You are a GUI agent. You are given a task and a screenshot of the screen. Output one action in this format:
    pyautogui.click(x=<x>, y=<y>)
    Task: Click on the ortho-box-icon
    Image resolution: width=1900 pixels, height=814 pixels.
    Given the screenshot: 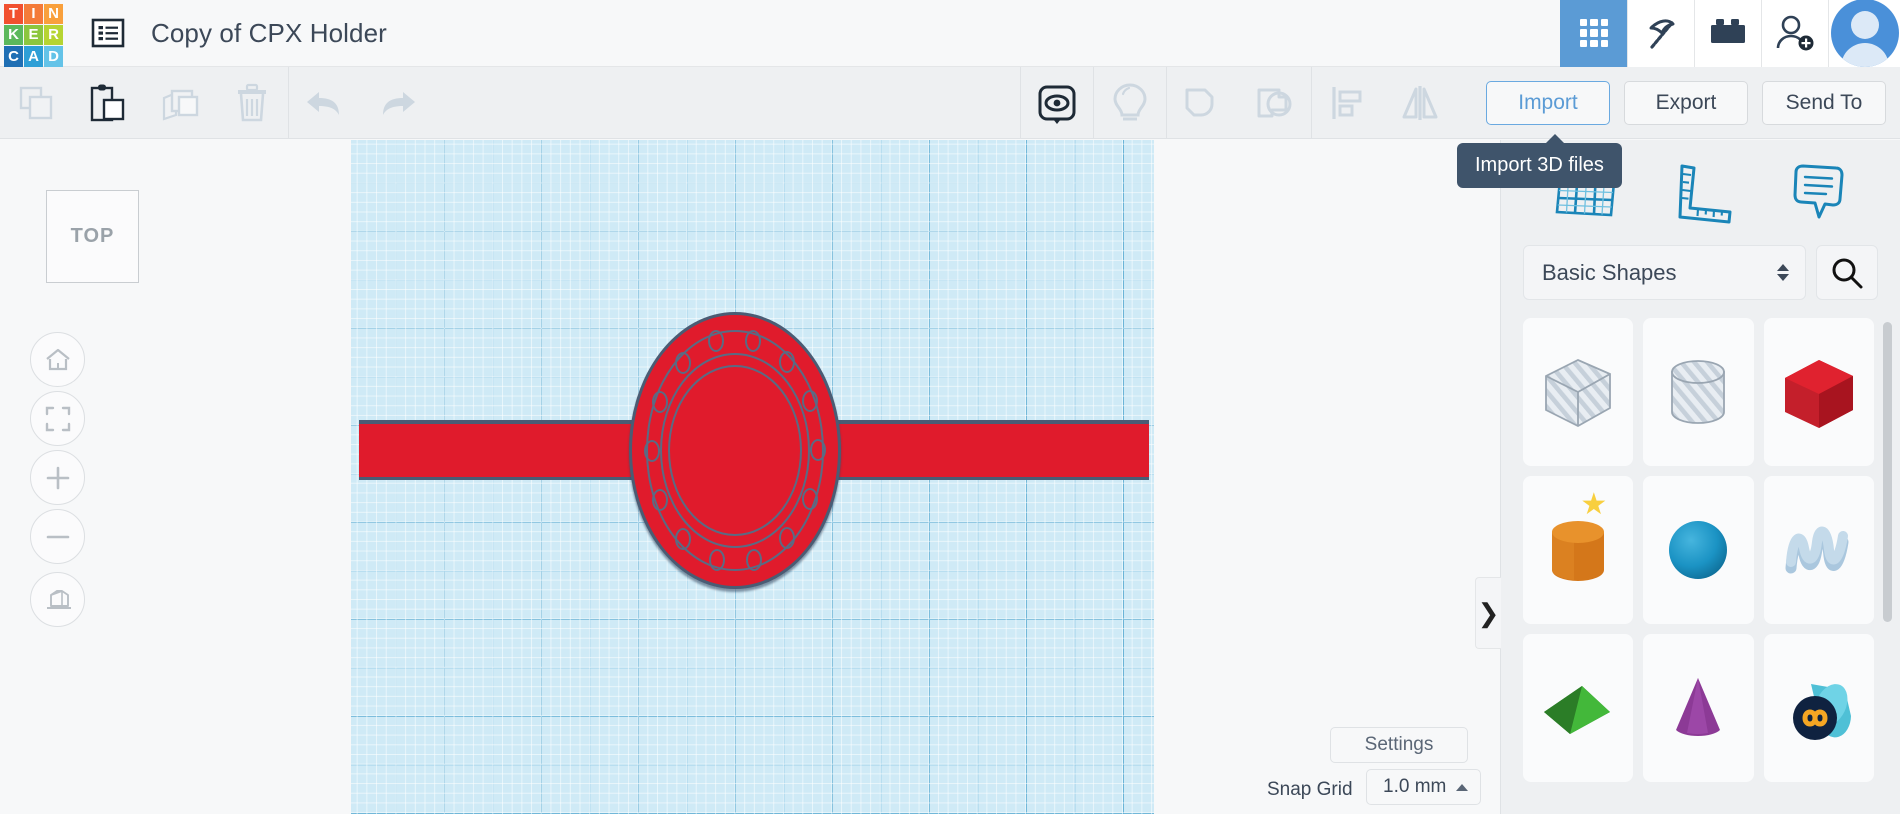 What is the action you would take?
    pyautogui.click(x=58, y=599)
    